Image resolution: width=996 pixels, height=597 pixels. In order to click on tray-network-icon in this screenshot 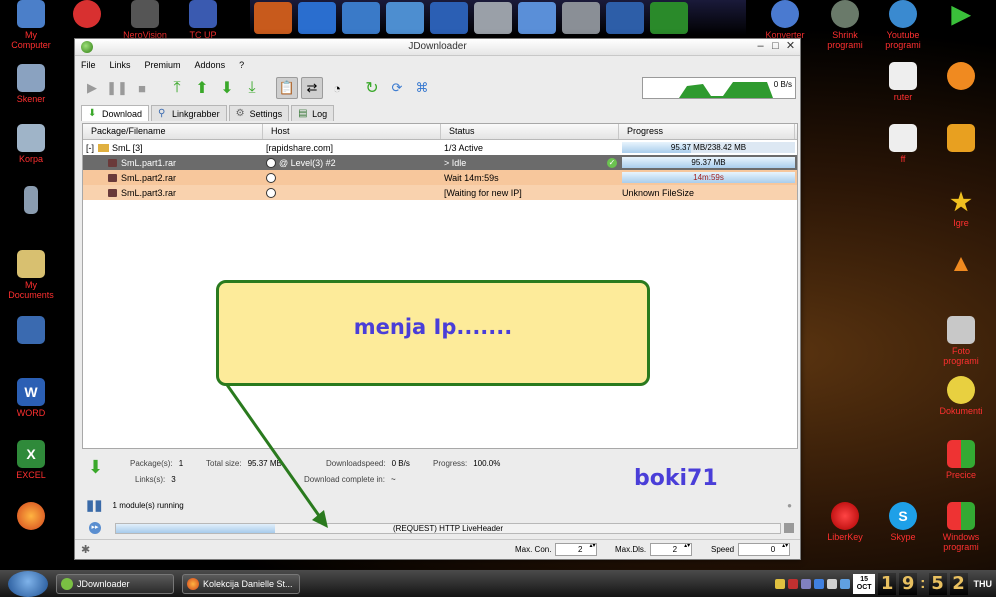, I will do `click(806, 583)`.